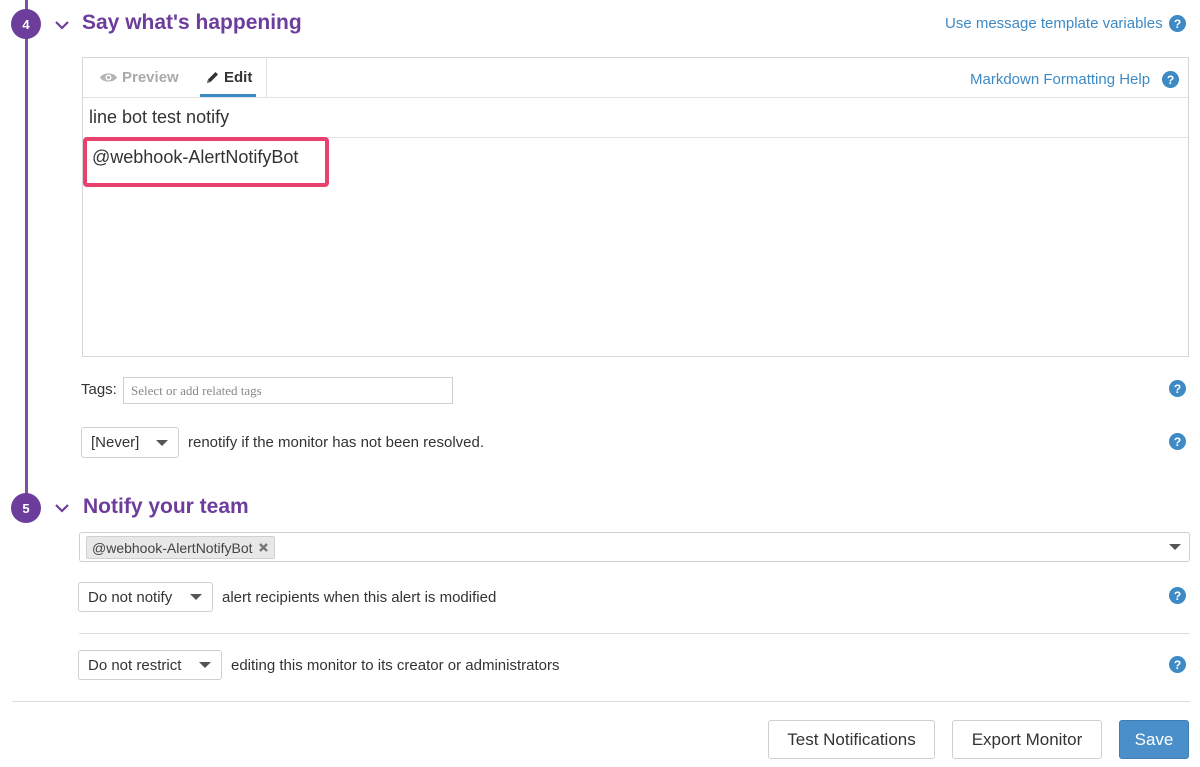  What do you see at coordinates (26, 255) in the screenshot?
I see `step-timeline-line` at bounding box center [26, 255].